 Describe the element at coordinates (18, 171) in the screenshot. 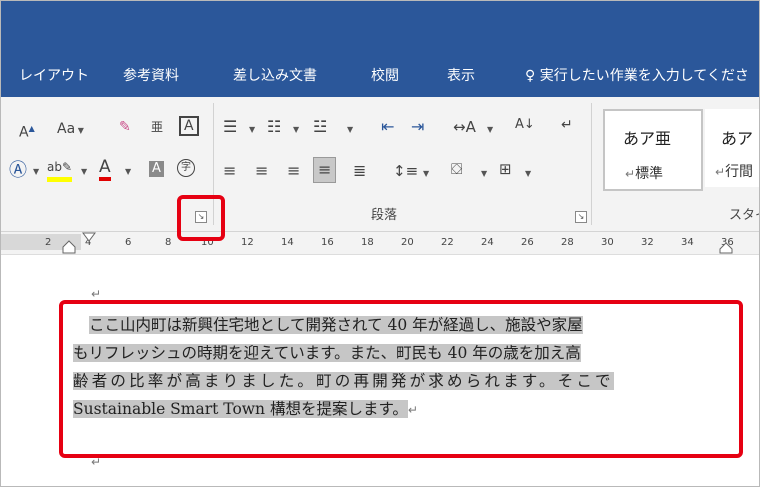

I see `text-effect-icon: Ⓐ` at that location.